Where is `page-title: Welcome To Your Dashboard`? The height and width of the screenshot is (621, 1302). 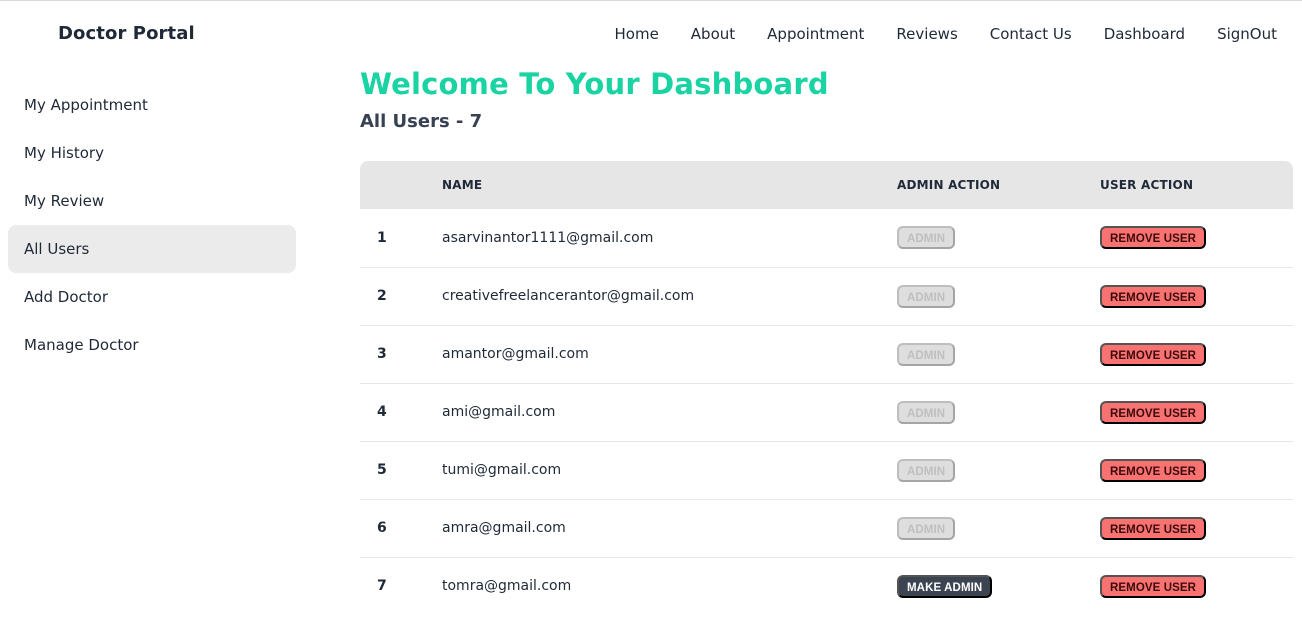
page-title: Welcome To Your Dashboard is located at coordinates (594, 84).